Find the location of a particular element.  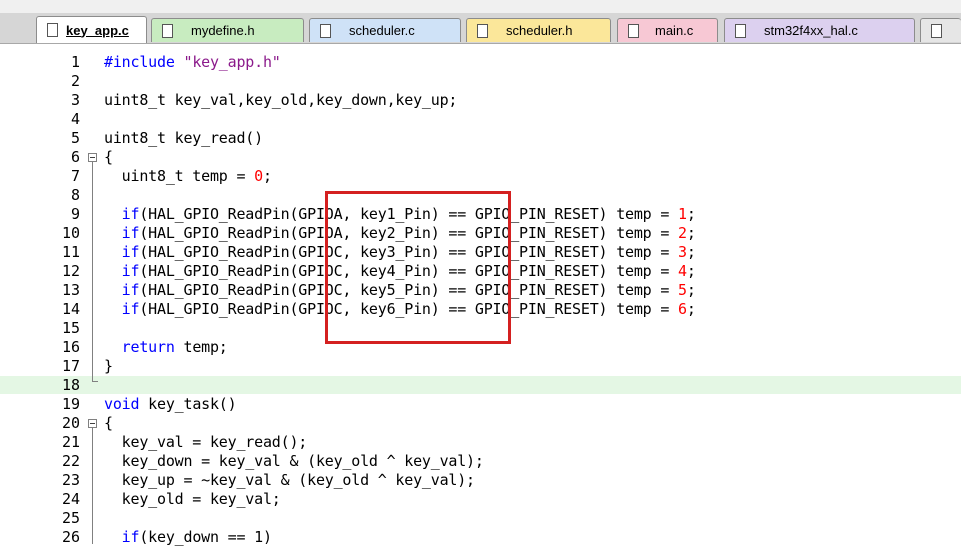

code-line: 21 key_val = key_read(); is located at coordinates (184, 442).